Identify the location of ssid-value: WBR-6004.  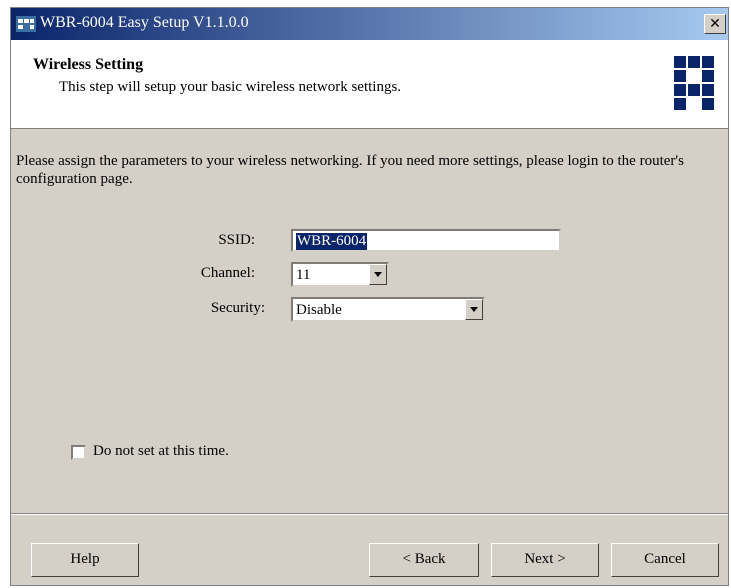
(332, 241).